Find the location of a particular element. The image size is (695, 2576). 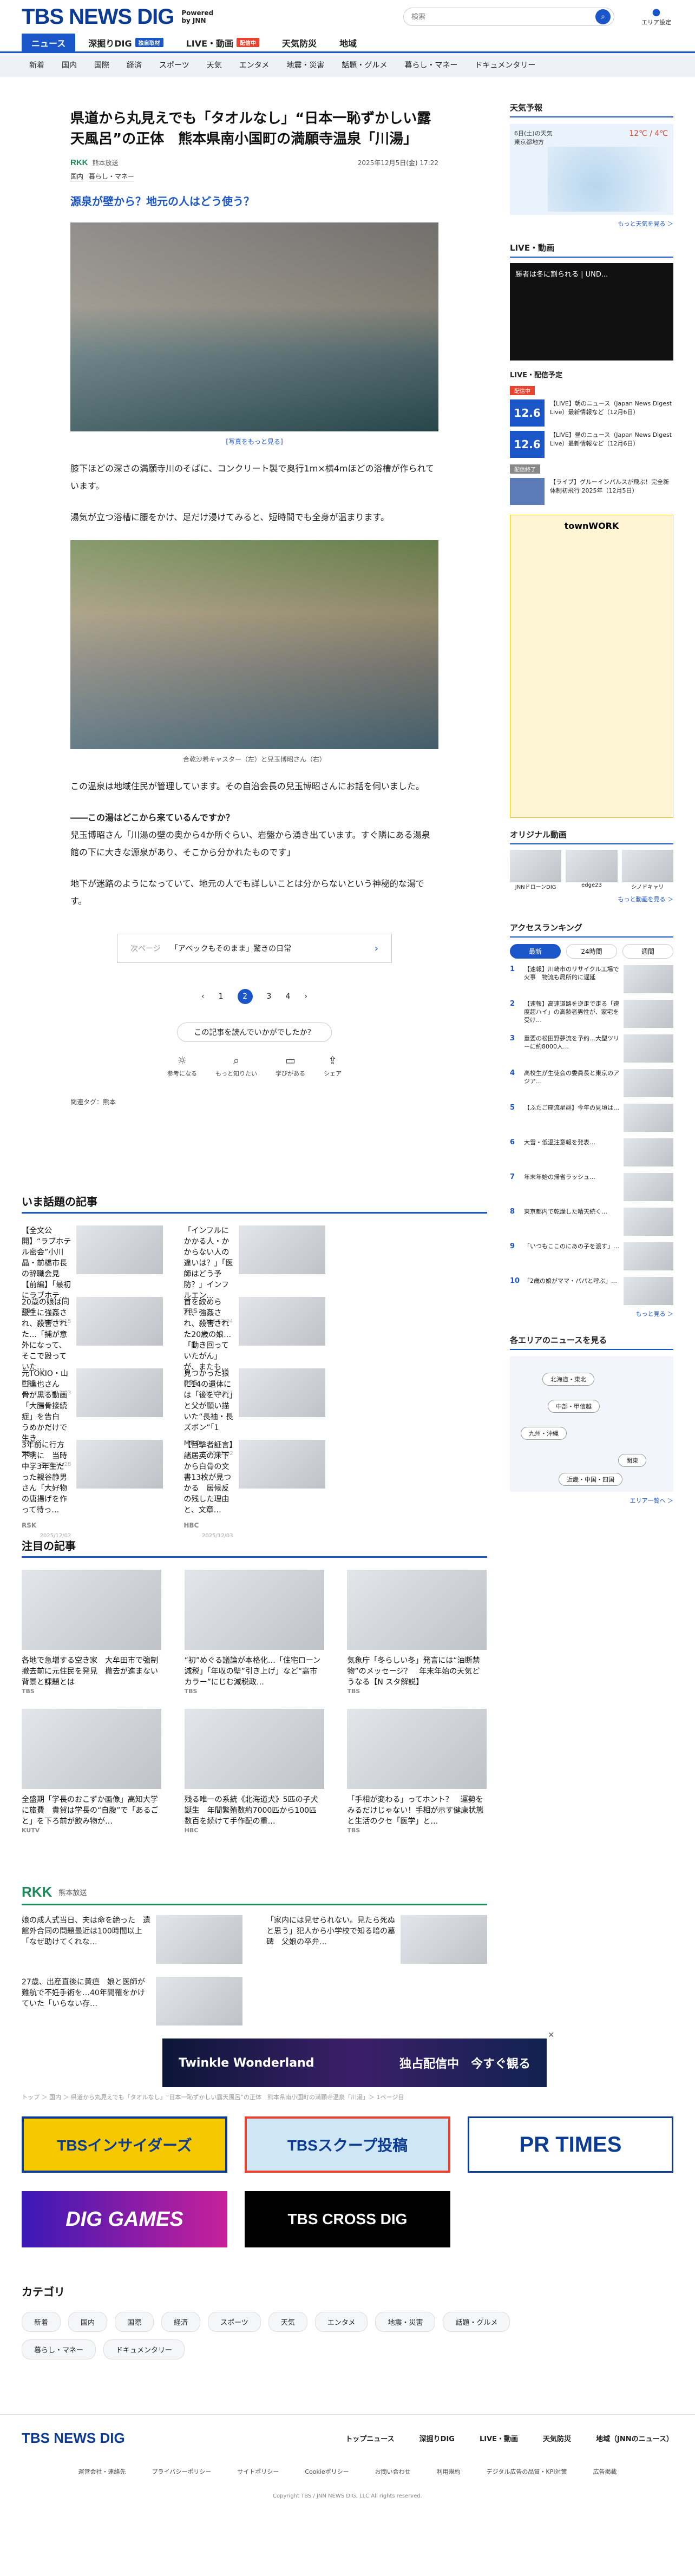

page-link: 3 is located at coordinates (269, 997).